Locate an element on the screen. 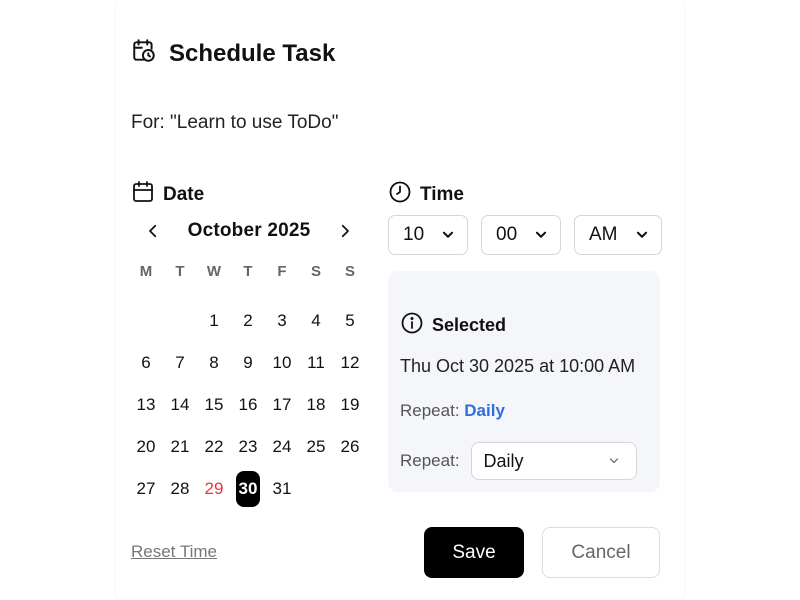  repeat-select: Daily is located at coordinates (553, 461).